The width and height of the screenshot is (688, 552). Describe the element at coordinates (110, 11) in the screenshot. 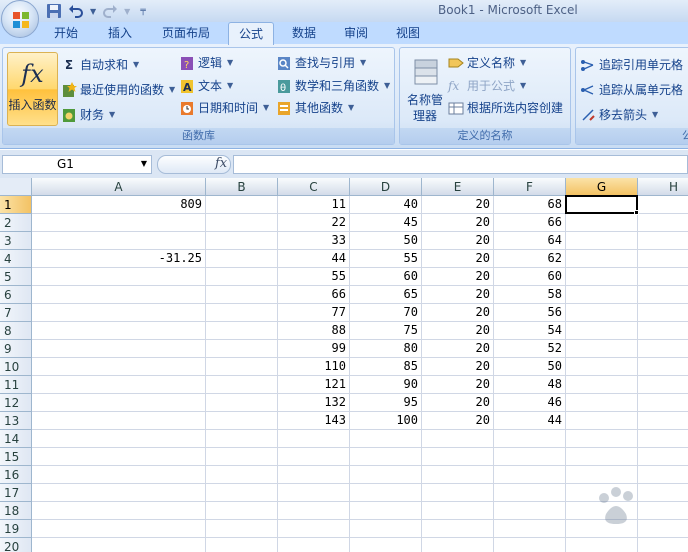

I see `redo-icon` at that location.